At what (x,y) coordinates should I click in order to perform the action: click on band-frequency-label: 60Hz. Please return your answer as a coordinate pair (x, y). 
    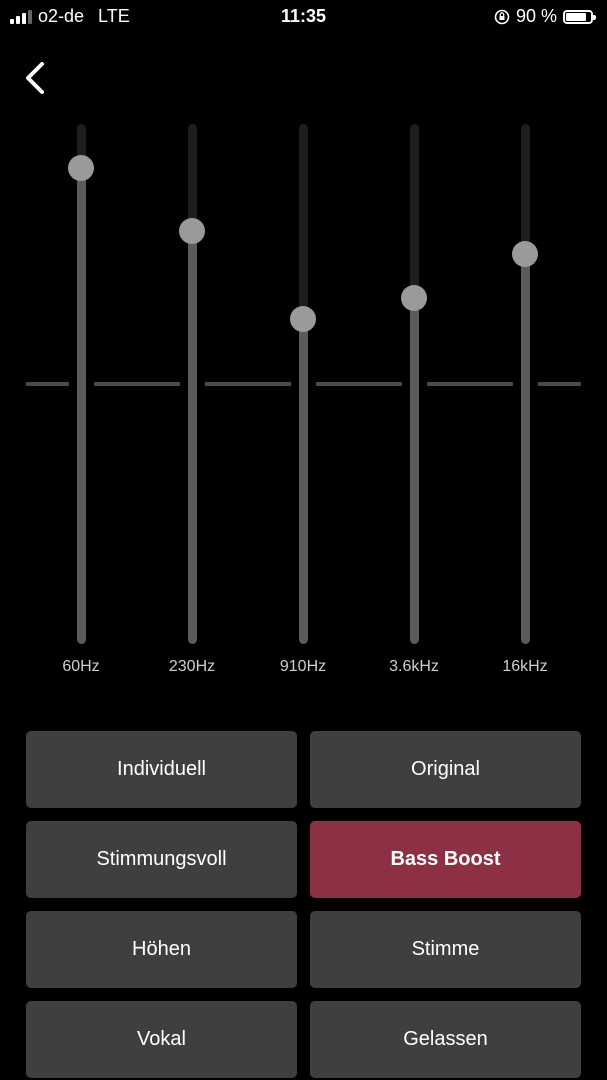
    Looking at the image, I should click on (81, 666).